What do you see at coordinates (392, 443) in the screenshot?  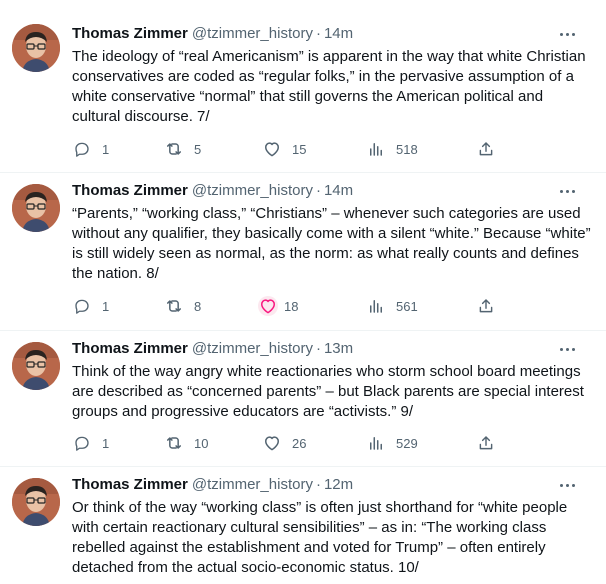 I see `views-button: 529` at bounding box center [392, 443].